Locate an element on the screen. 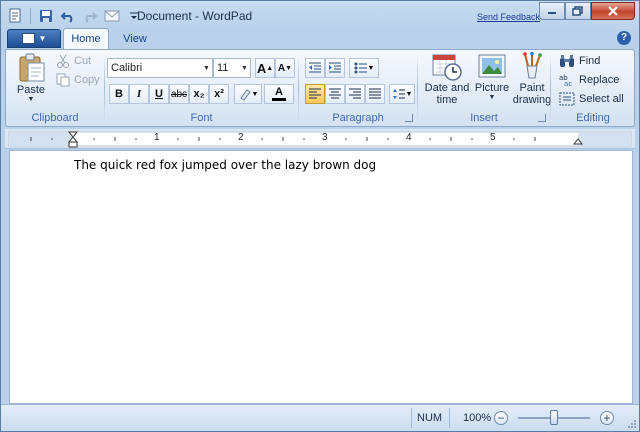  minimize-button is located at coordinates (552, 11).